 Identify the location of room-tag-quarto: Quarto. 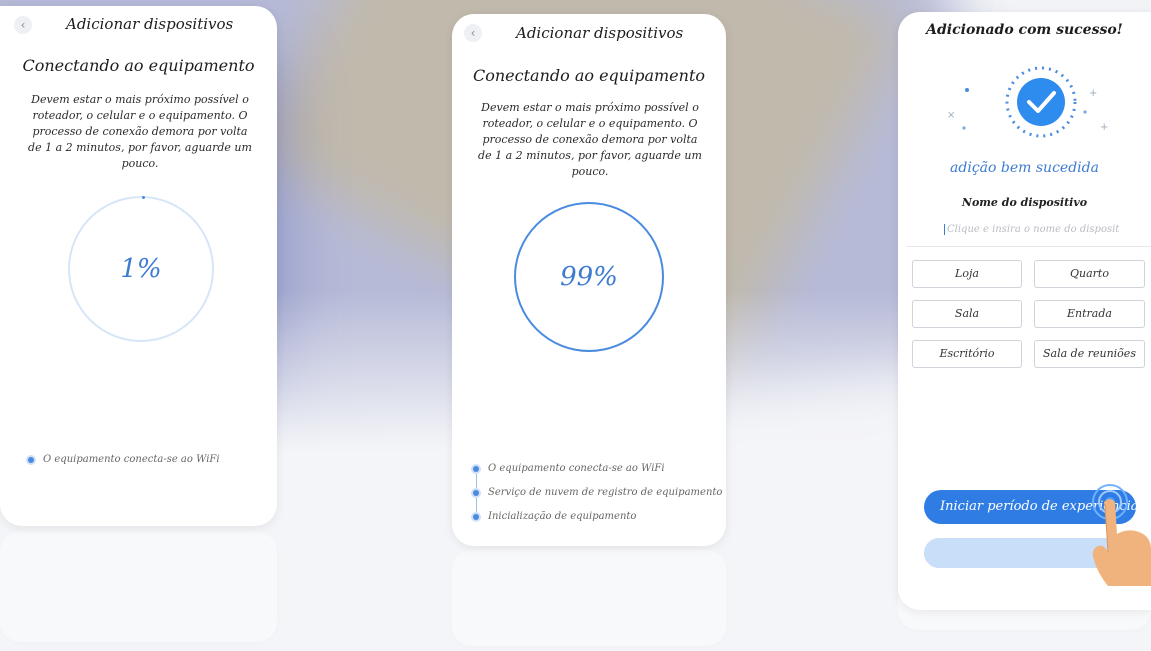
(1089, 274).